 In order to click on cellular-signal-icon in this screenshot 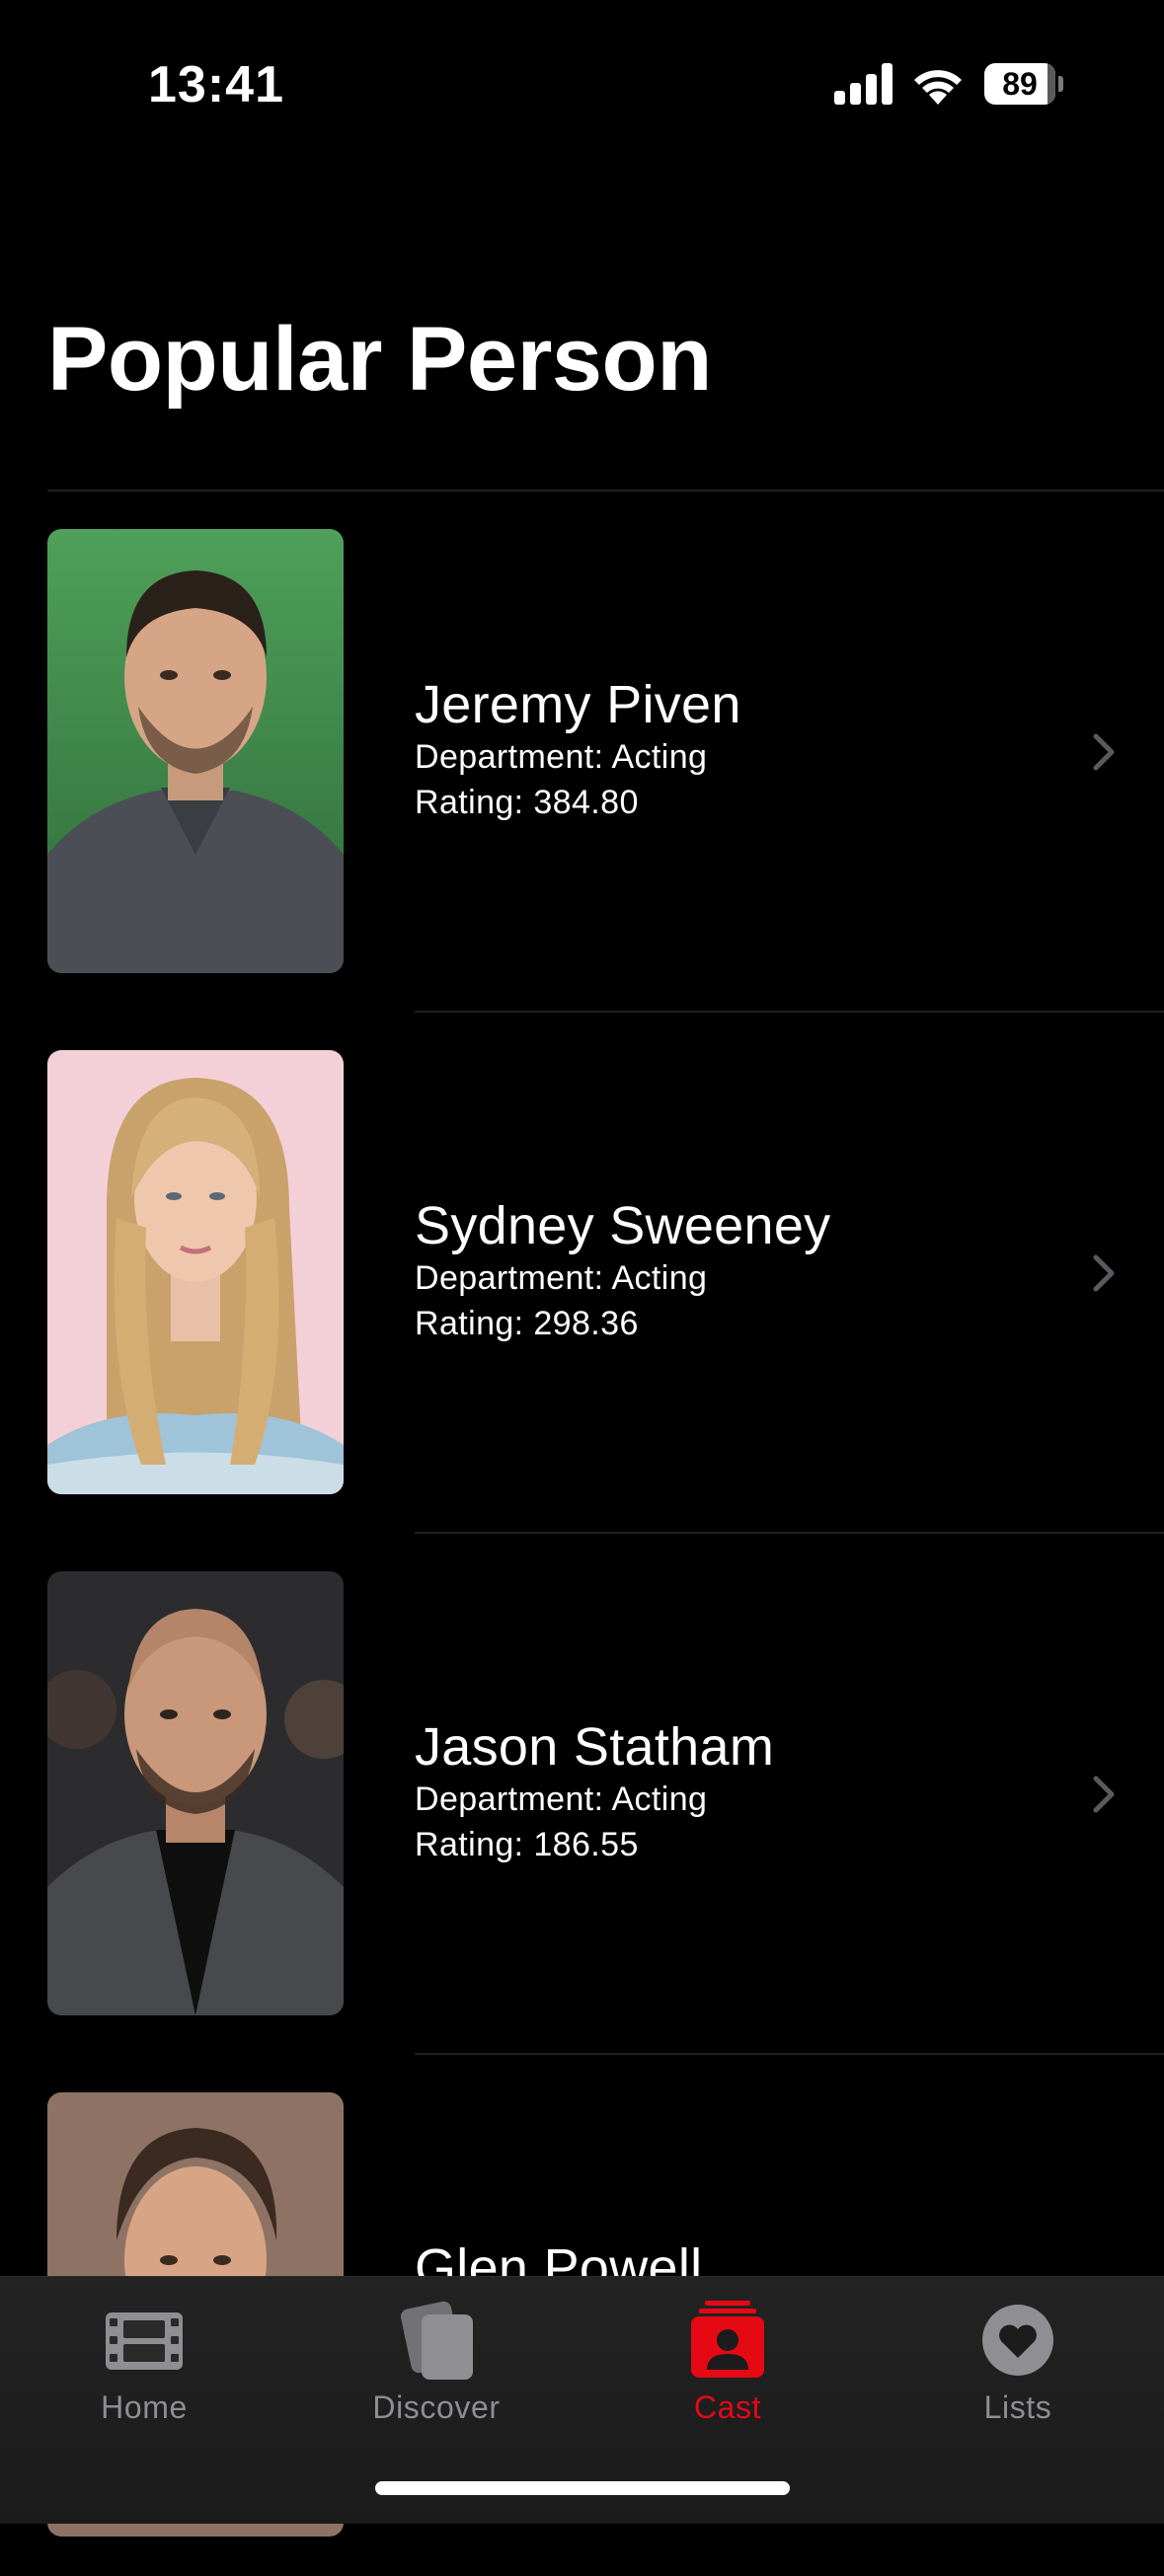, I will do `click(863, 84)`.